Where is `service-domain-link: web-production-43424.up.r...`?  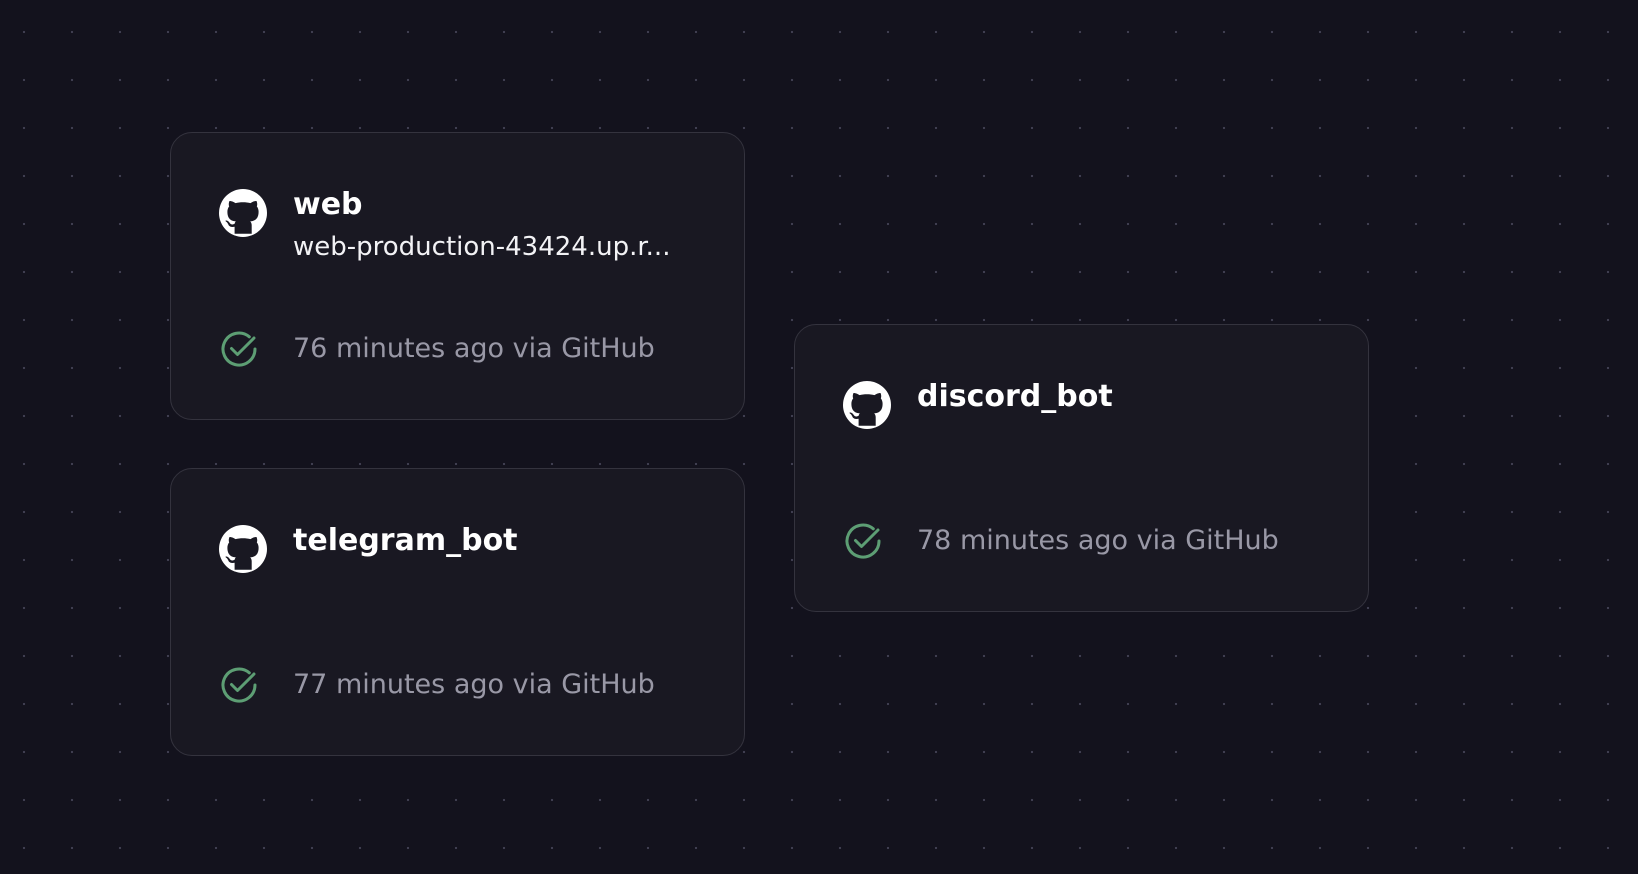
service-domain-link: web-production-43424.up.r... is located at coordinates (498, 247).